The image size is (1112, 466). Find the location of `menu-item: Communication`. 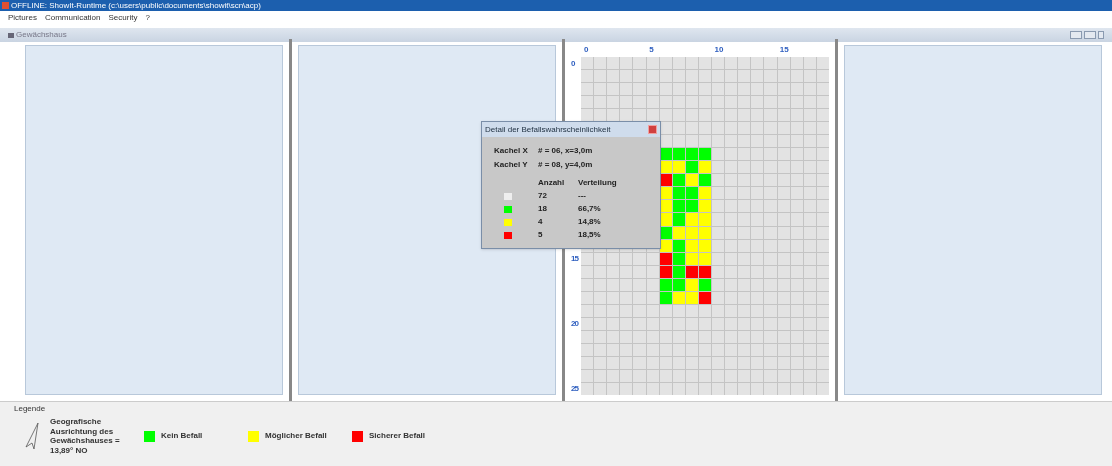

menu-item: Communication is located at coordinates (72, 18).